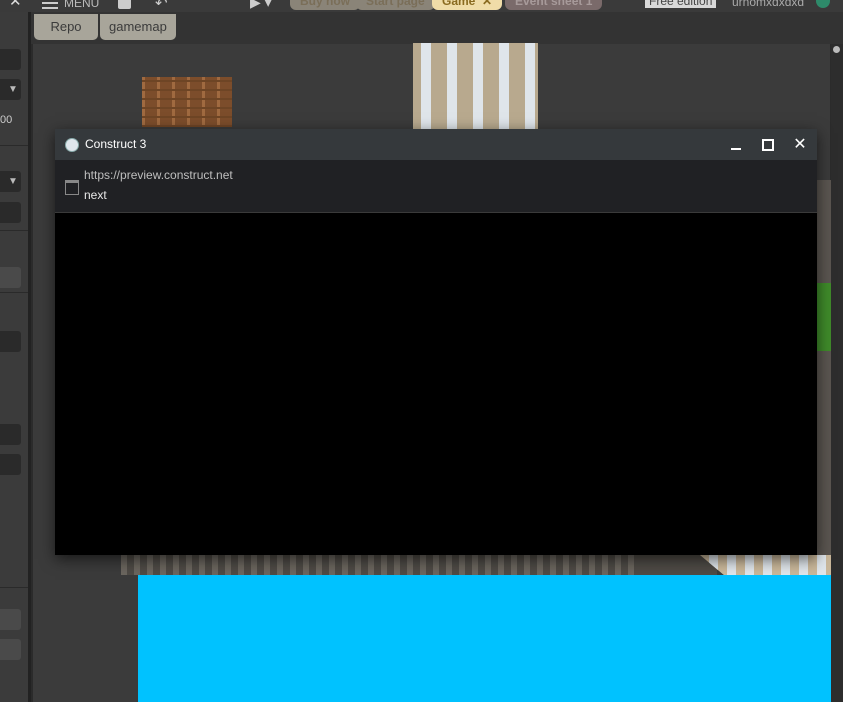 The image size is (843, 702). I want to click on tab-game: Game ✕, so click(467, 5).